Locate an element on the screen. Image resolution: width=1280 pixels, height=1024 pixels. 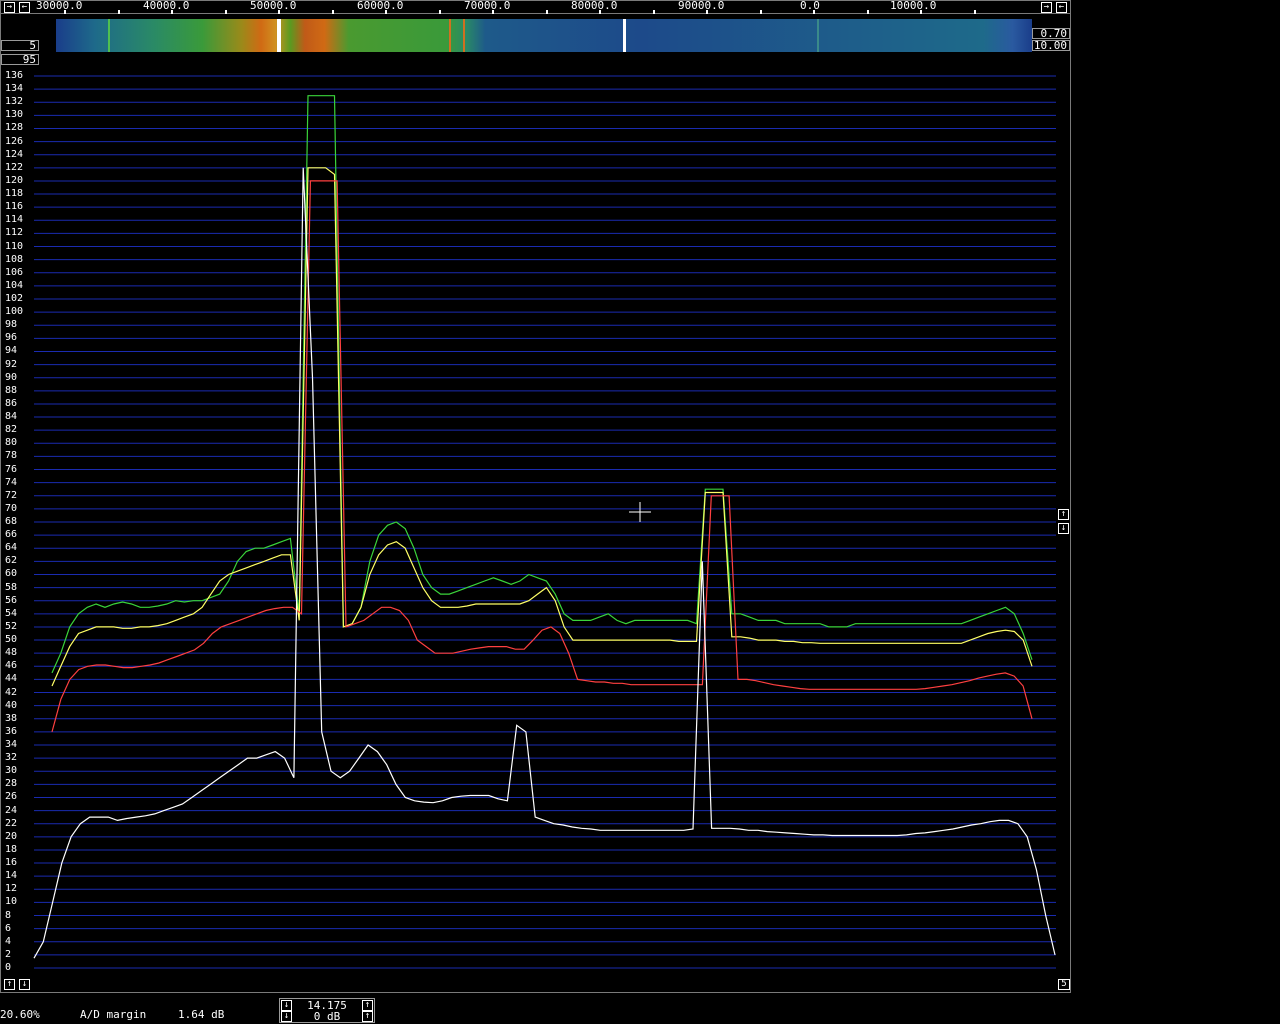
zoom-up-icon: ↑ is located at coordinates (9, 984).